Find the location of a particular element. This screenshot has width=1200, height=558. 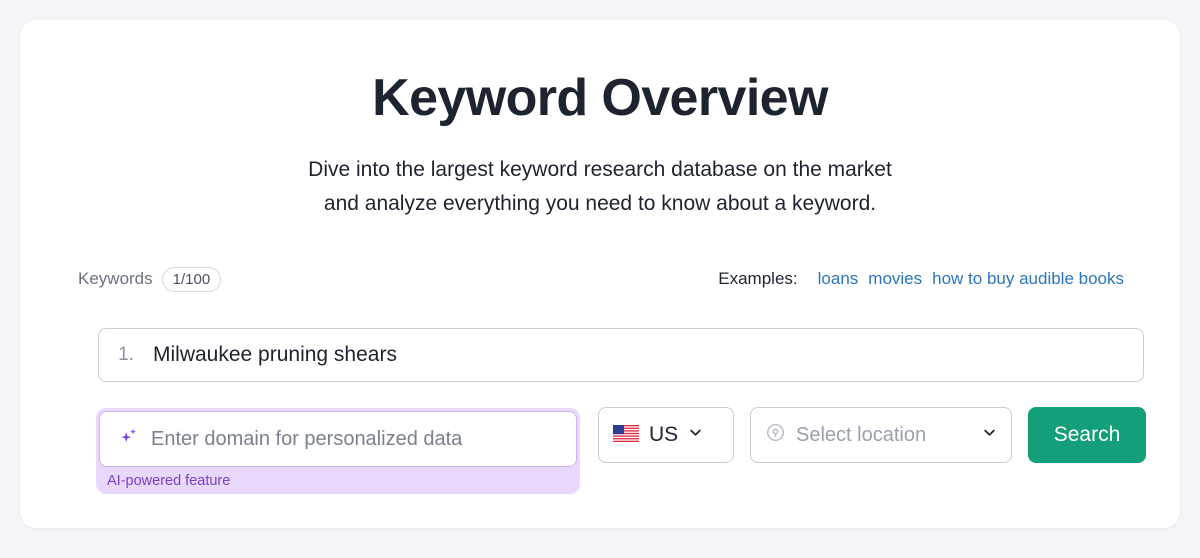

keywords-counter-group: Keywords 1/100 is located at coordinates (150, 279).